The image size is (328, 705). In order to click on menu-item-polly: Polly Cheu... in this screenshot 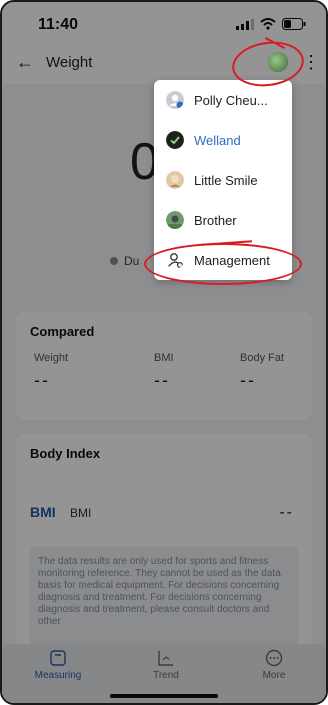, I will do `click(223, 100)`.